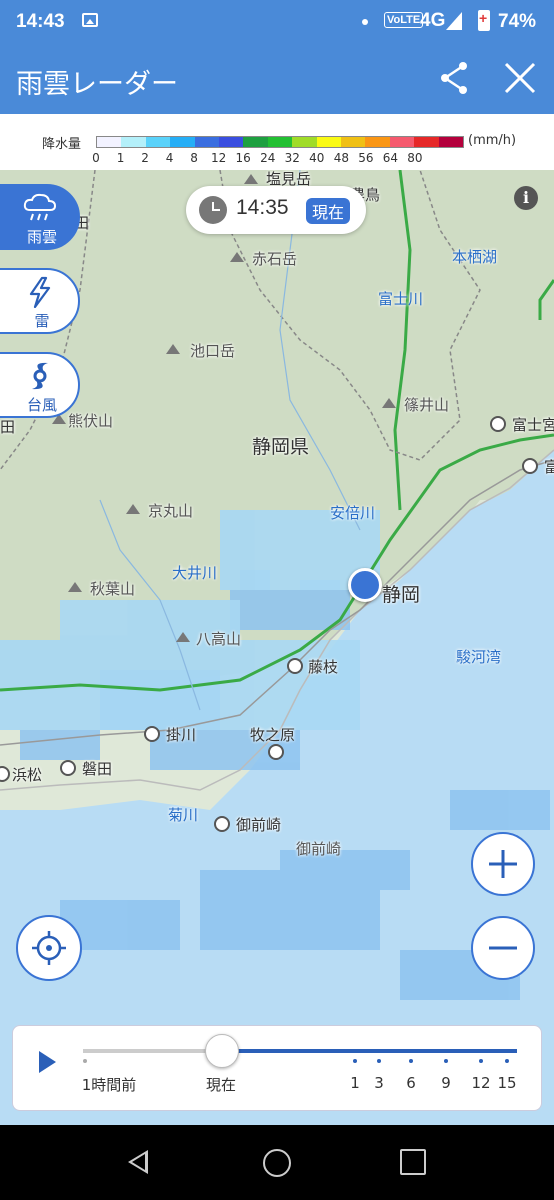 The width and height of the screenshot is (554, 1200). What do you see at coordinates (292, 158) in the screenshot?
I see `legend-tick-label: 32` at bounding box center [292, 158].